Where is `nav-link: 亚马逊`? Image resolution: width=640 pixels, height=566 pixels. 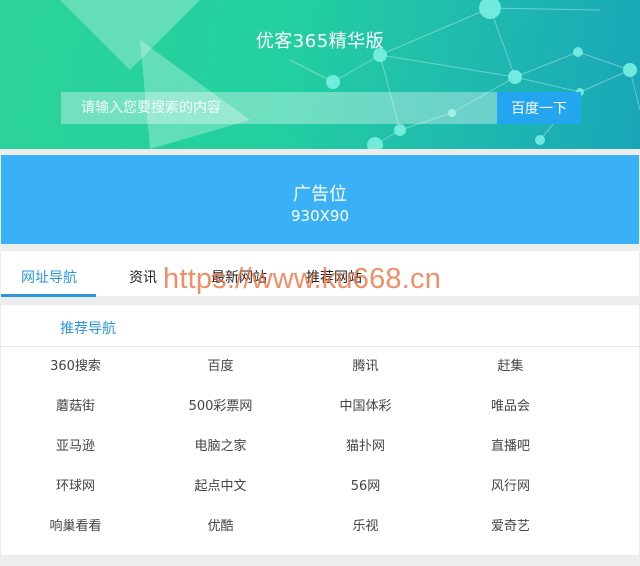 nav-link: 亚马逊 is located at coordinates (75, 457).